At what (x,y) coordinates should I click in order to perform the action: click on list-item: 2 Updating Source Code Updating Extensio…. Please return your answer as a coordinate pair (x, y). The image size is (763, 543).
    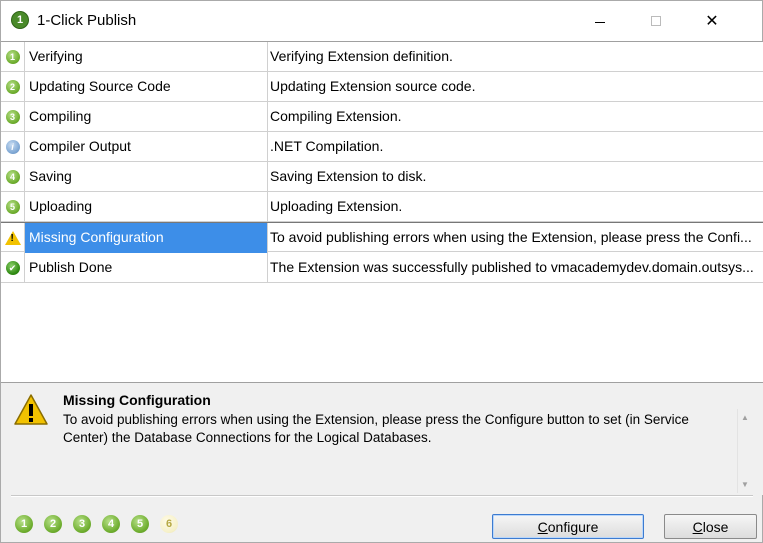
    Looking at the image, I should click on (382, 87).